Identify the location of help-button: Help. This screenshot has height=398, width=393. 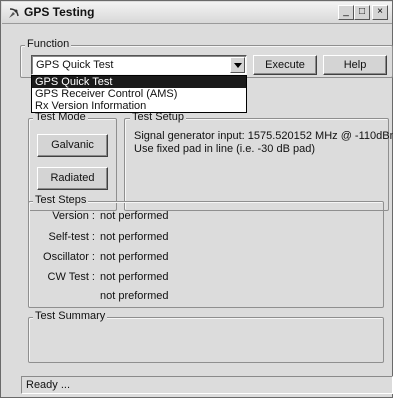
(355, 65).